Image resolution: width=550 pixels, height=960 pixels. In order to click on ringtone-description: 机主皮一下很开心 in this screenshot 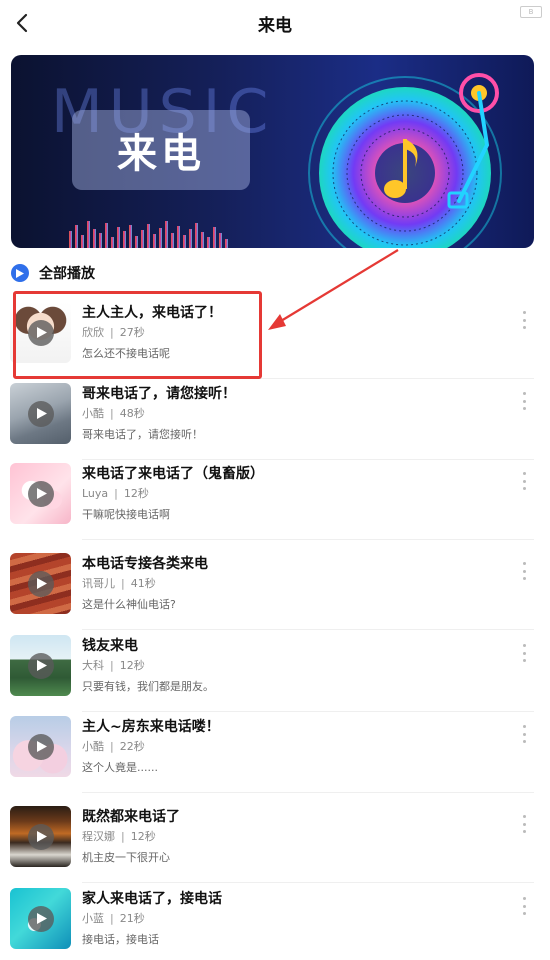, I will do `click(126, 857)`.